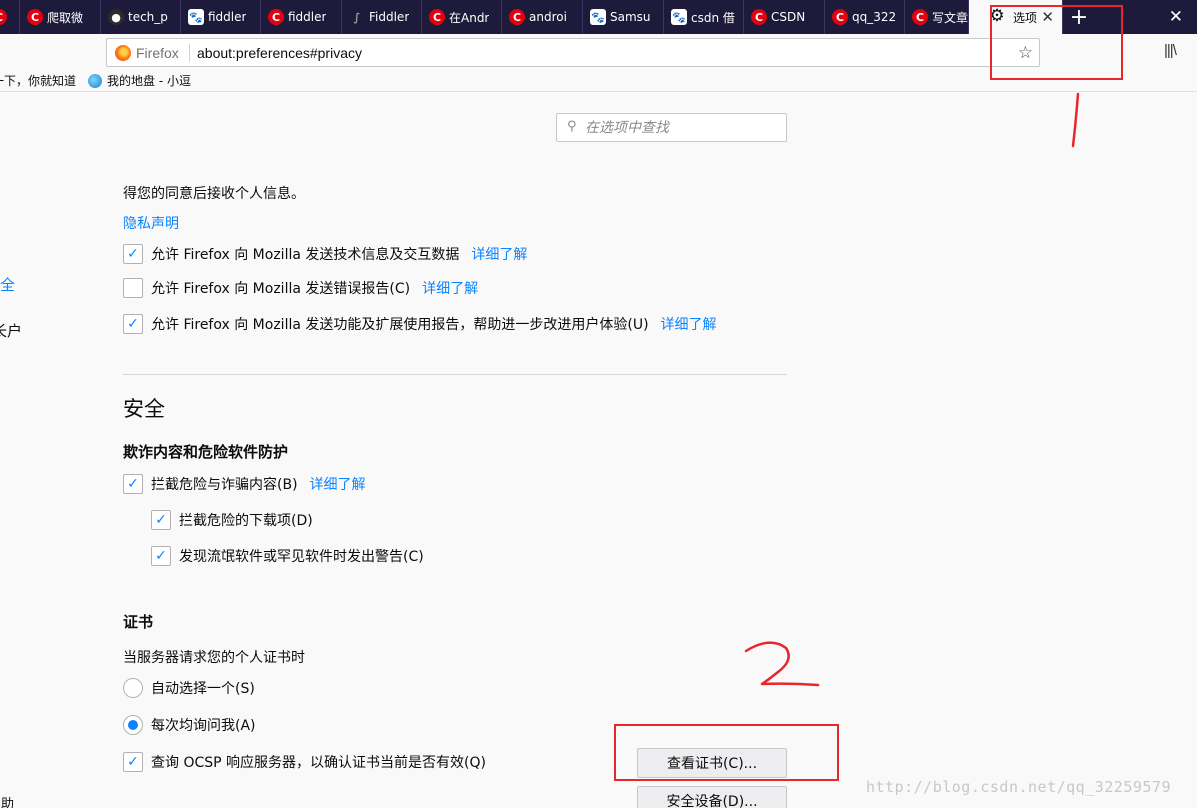  Describe the element at coordinates (455, 374) in the screenshot. I see `section-divider` at that location.